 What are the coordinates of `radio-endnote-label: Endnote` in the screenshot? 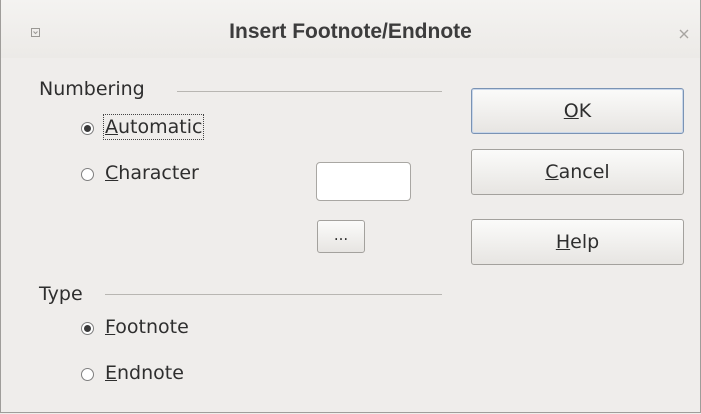 It's located at (144, 373).